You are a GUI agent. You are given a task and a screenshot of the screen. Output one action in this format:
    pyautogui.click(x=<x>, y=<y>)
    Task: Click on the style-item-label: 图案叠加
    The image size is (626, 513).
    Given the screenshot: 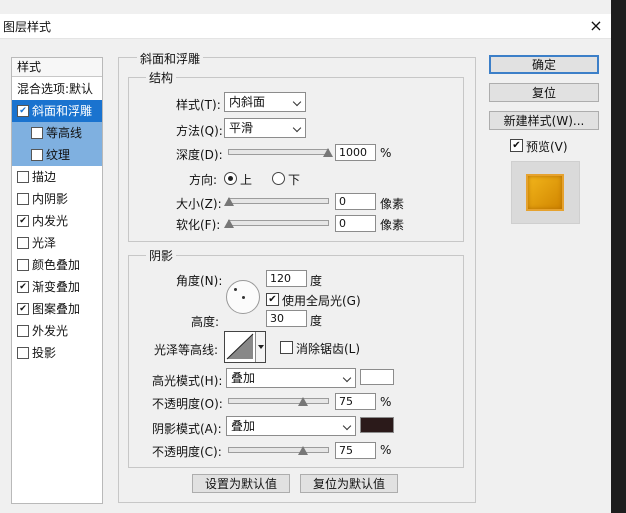 What is the action you would take?
    pyautogui.click(x=56, y=309)
    